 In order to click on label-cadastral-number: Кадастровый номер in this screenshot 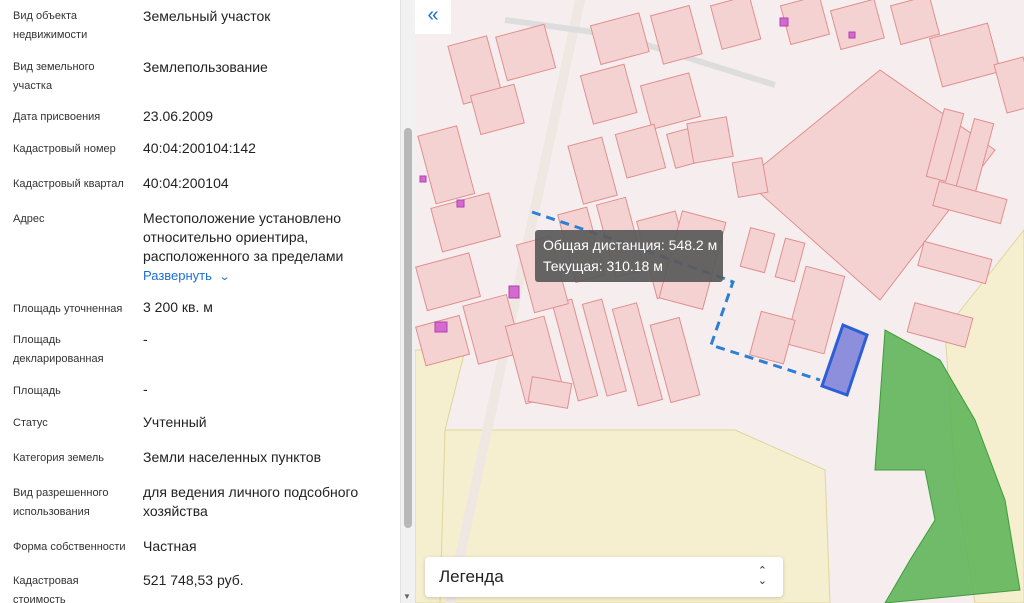, I will do `click(64, 149)`.